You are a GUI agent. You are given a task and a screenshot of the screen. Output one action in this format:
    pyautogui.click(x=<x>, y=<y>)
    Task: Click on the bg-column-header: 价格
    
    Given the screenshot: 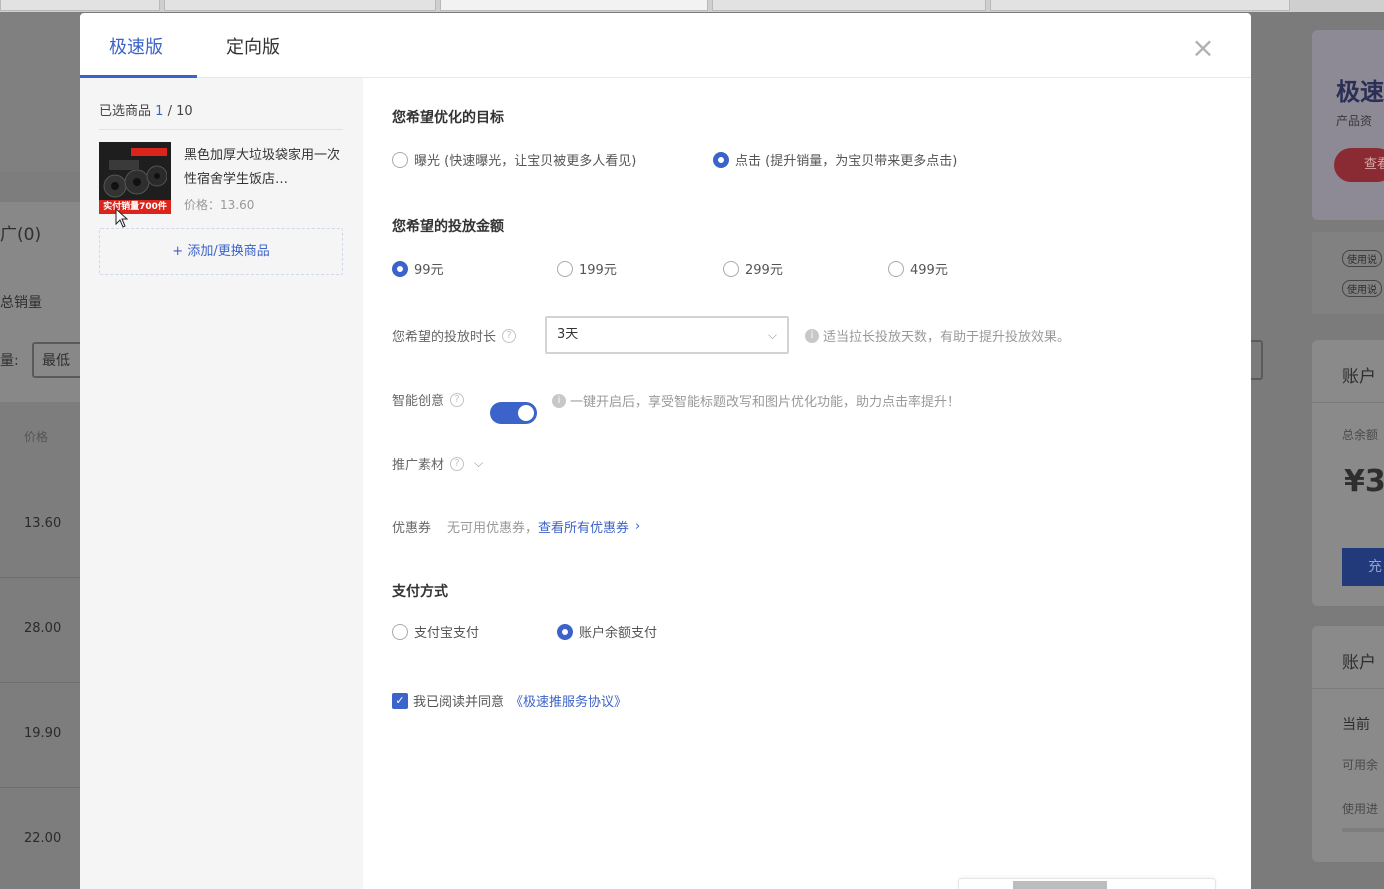 What is the action you would take?
    pyautogui.click(x=36, y=437)
    